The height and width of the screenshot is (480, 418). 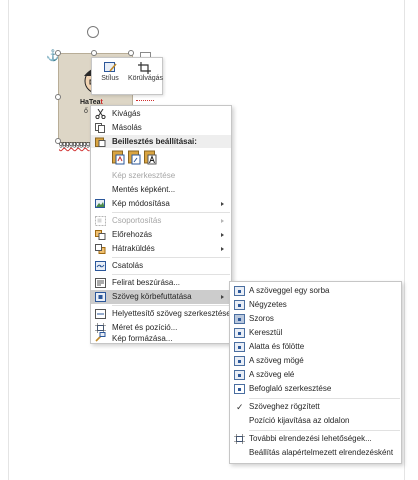 What do you see at coordinates (239, 305) in the screenshot?
I see `wrap-square-icon` at bounding box center [239, 305].